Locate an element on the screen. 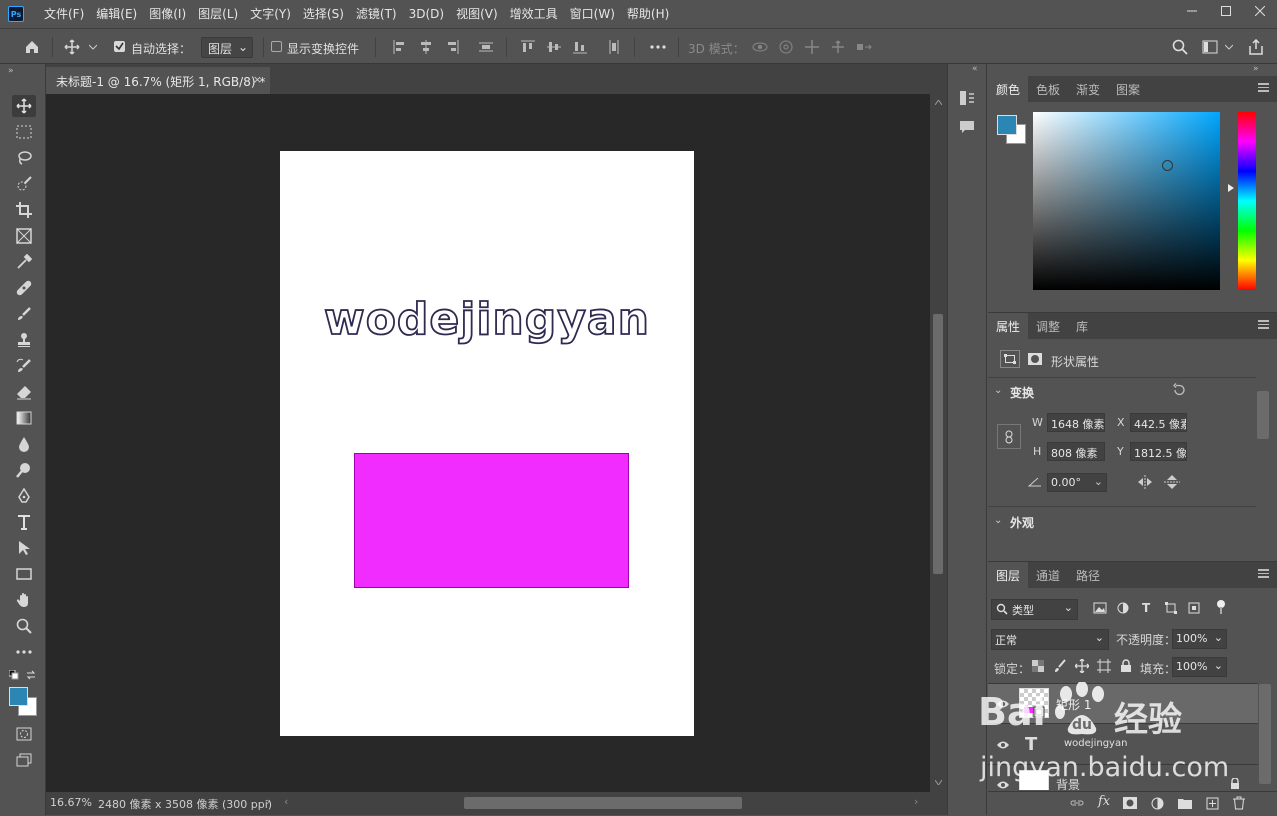  path-select-tool-icon is located at coordinates (24, 548).